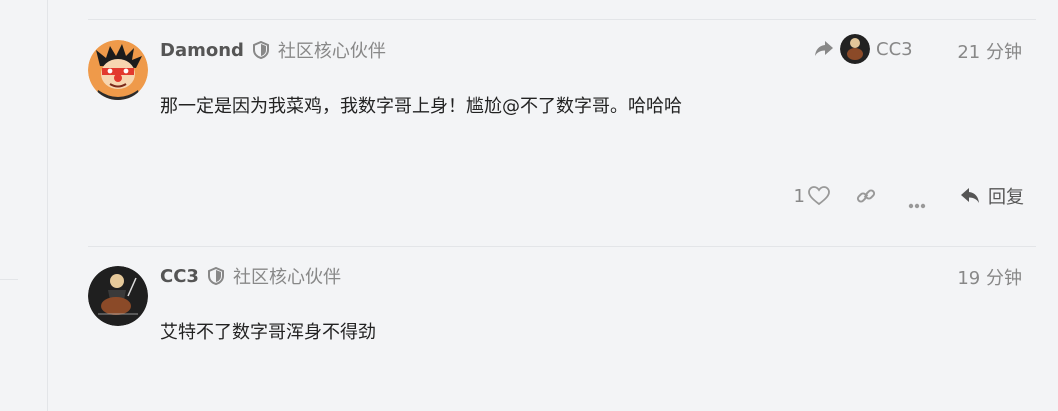 This screenshot has width=1058, height=411. Describe the element at coordinates (989, 51) in the screenshot. I see `post-time: 21 分钟` at that location.